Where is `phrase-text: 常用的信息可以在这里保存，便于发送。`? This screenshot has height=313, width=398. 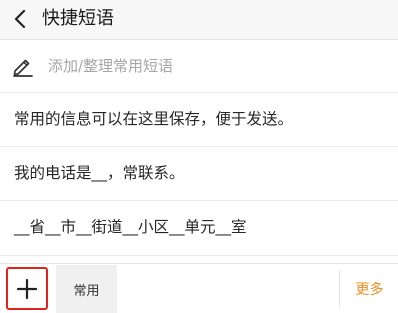
phrase-text: 常用的信息可以在这里保存，便于发送。 is located at coordinates (154, 119).